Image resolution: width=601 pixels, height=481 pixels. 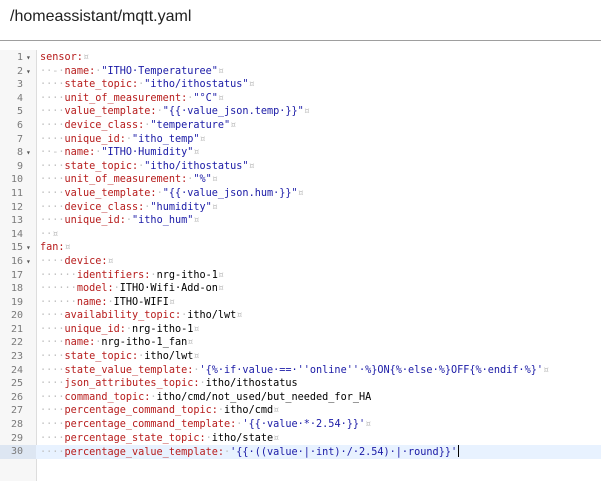 I want to click on code-text: fan:¤, so click(x=55, y=248).